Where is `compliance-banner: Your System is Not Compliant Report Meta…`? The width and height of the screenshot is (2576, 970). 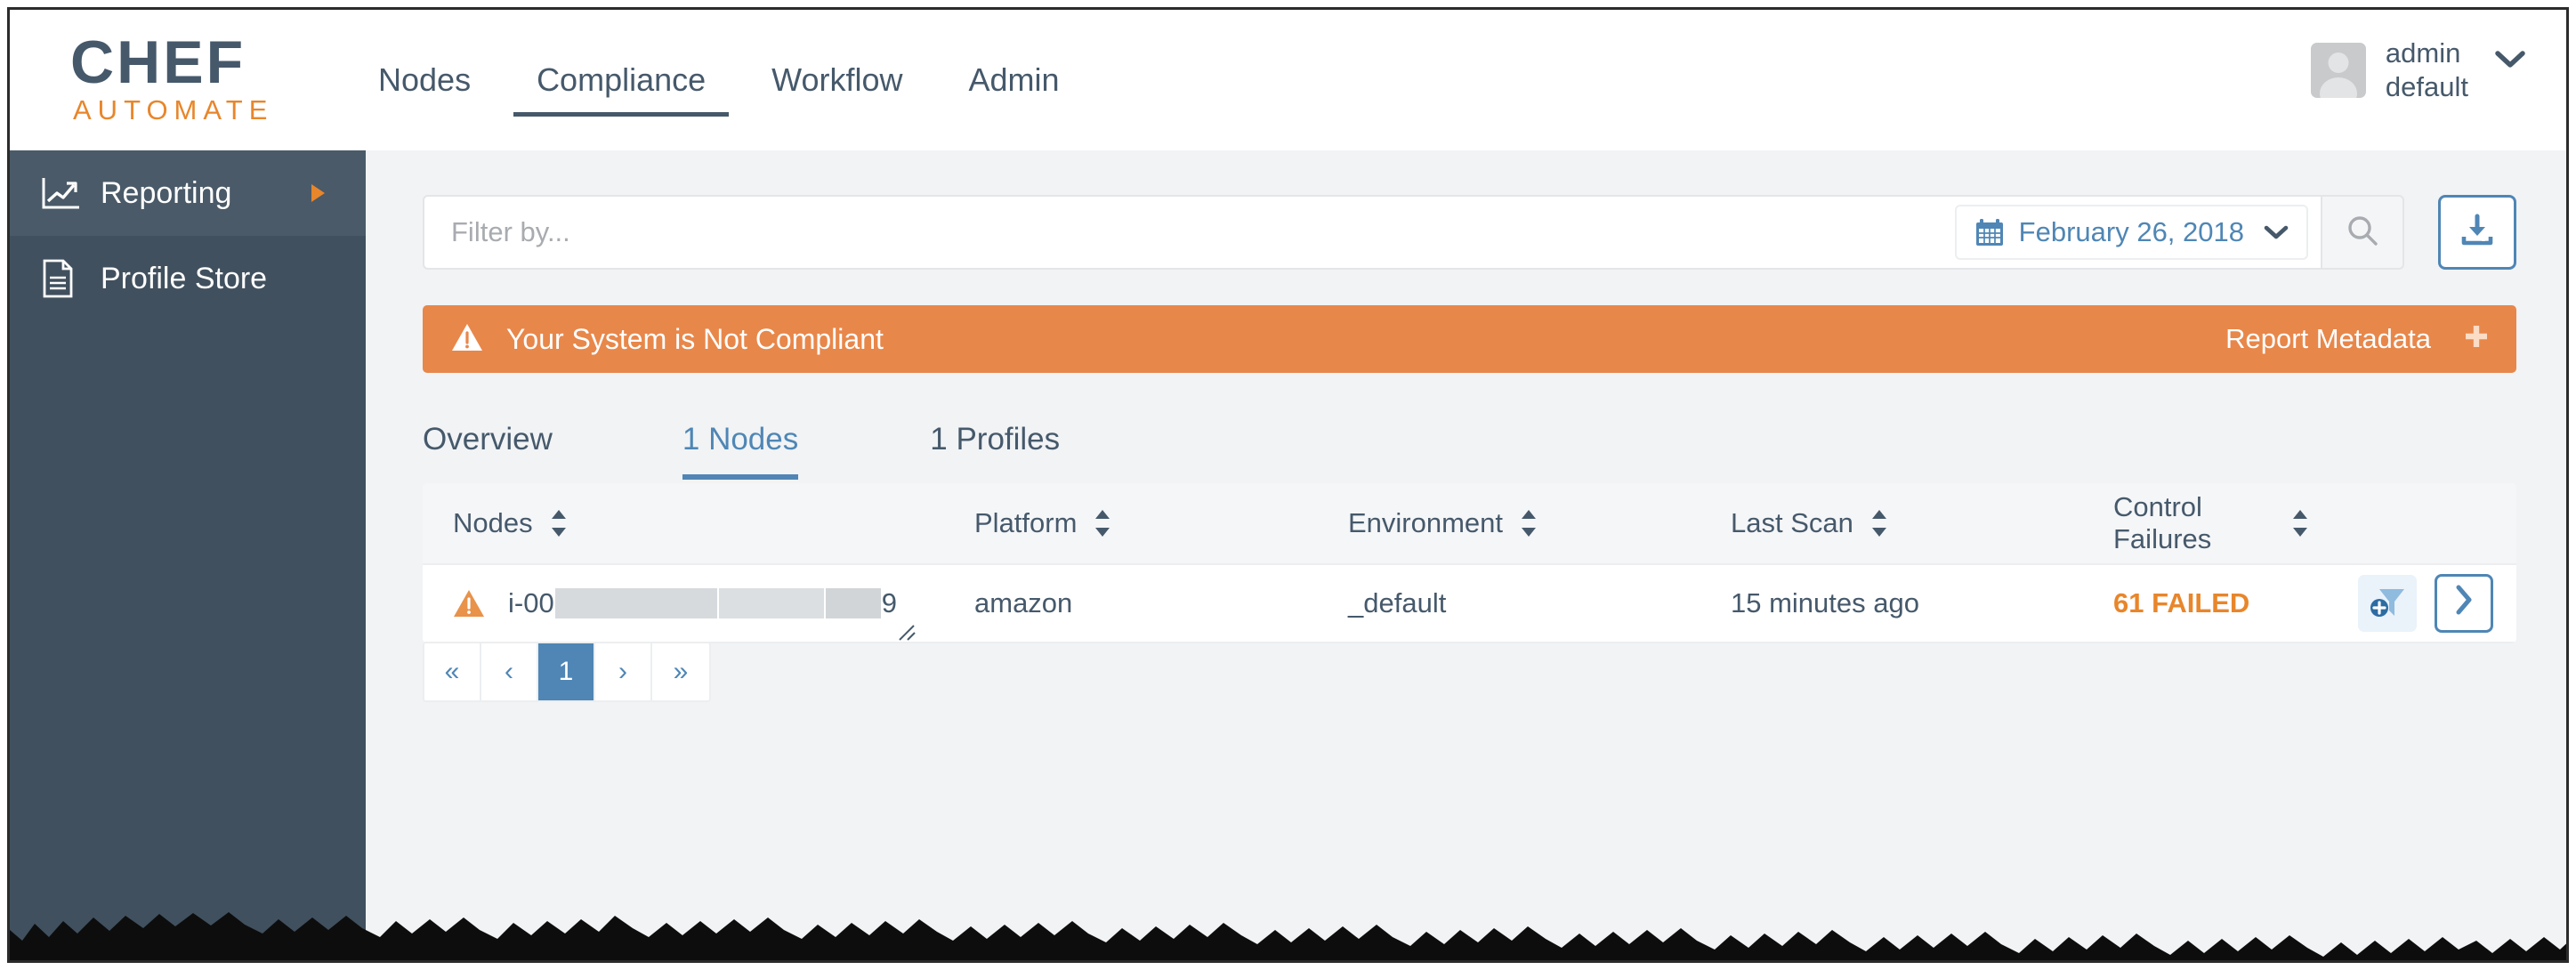
compliance-banner: Your System is Not Compliant Report Meta… is located at coordinates (1469, 339).